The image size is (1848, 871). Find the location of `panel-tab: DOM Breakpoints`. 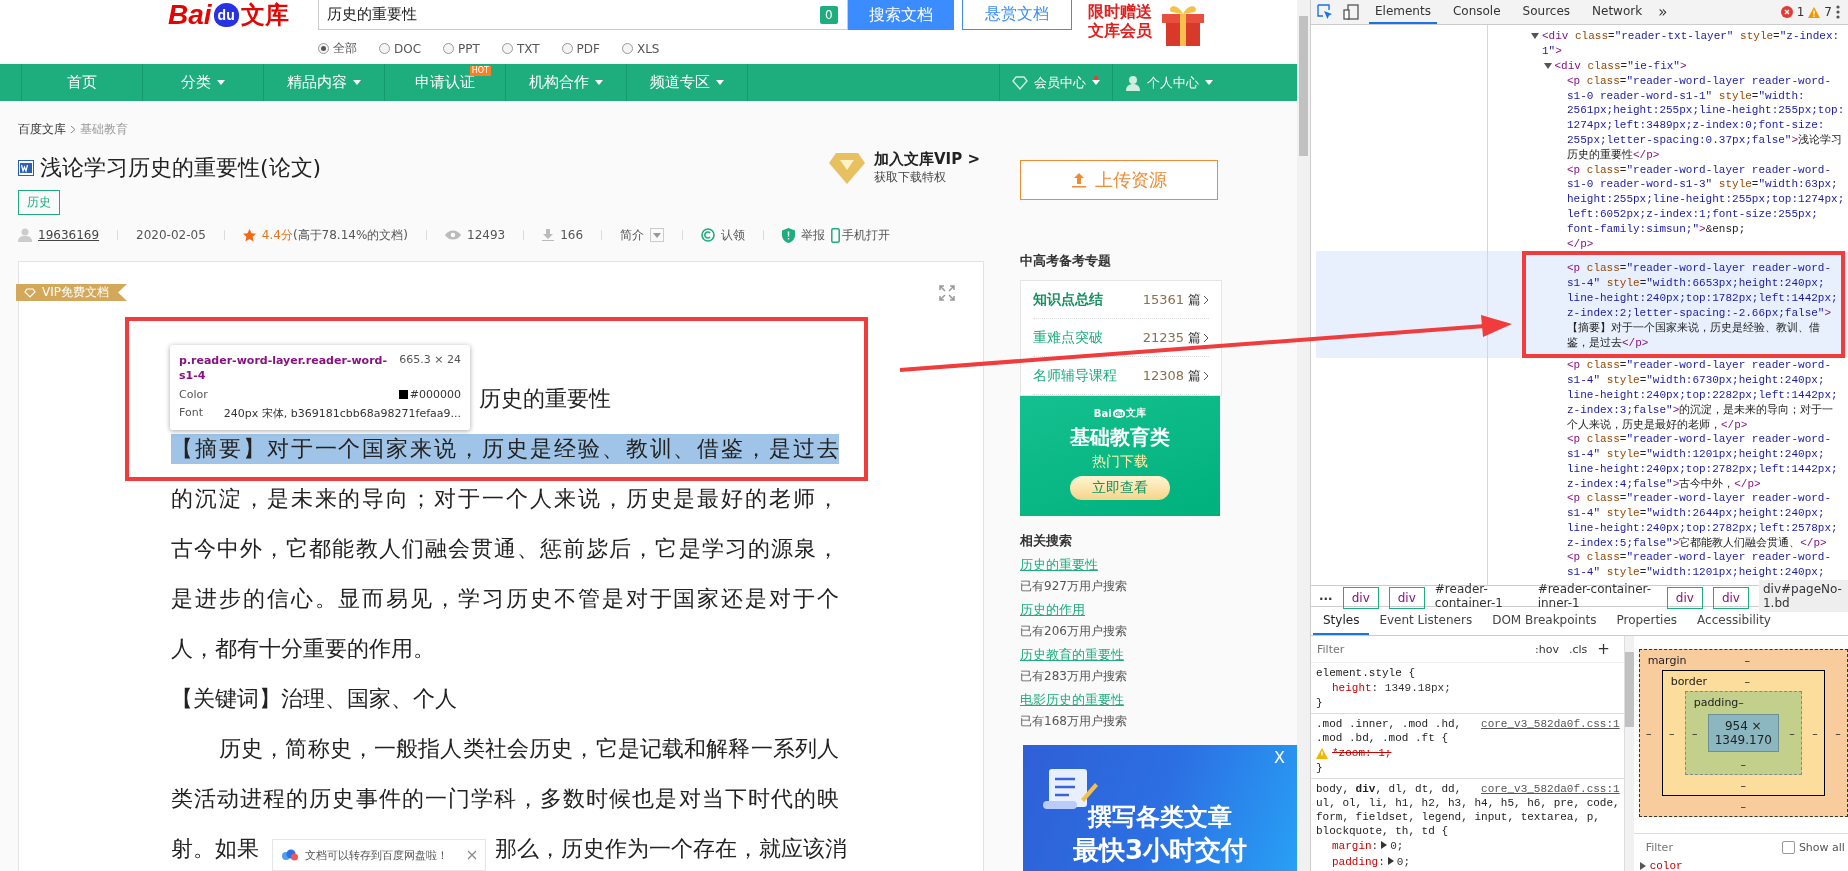

panel-tab: DOM Breakpoints is located at coordinates (1544, 621).